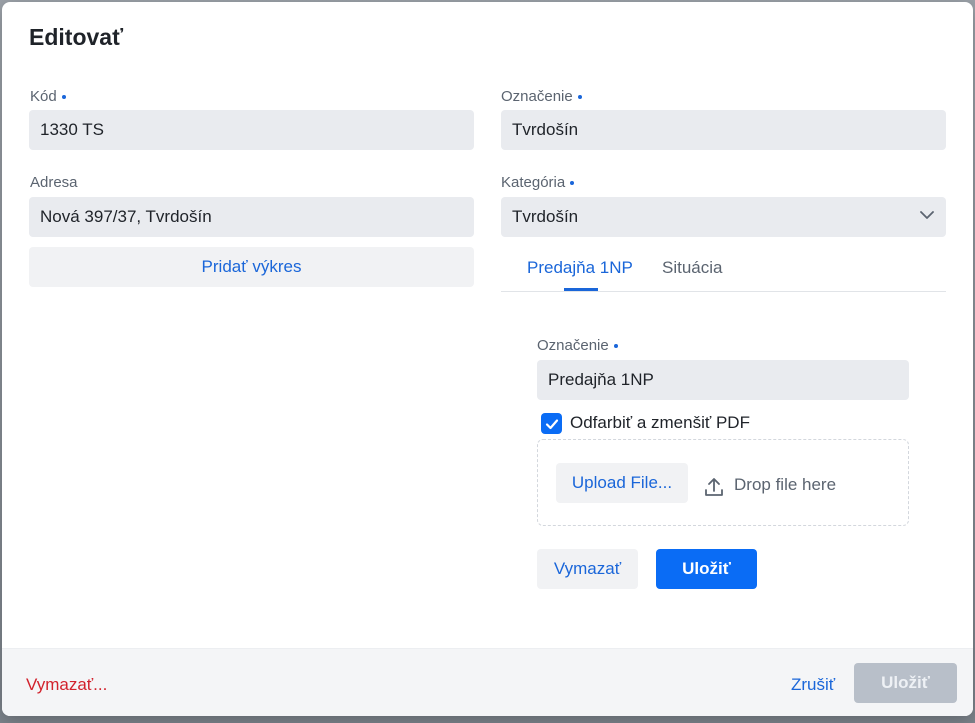  Describe the element at coordinates (533, 182) in the screenshot. I see `kategoria-label-text: Kategória` at that location.